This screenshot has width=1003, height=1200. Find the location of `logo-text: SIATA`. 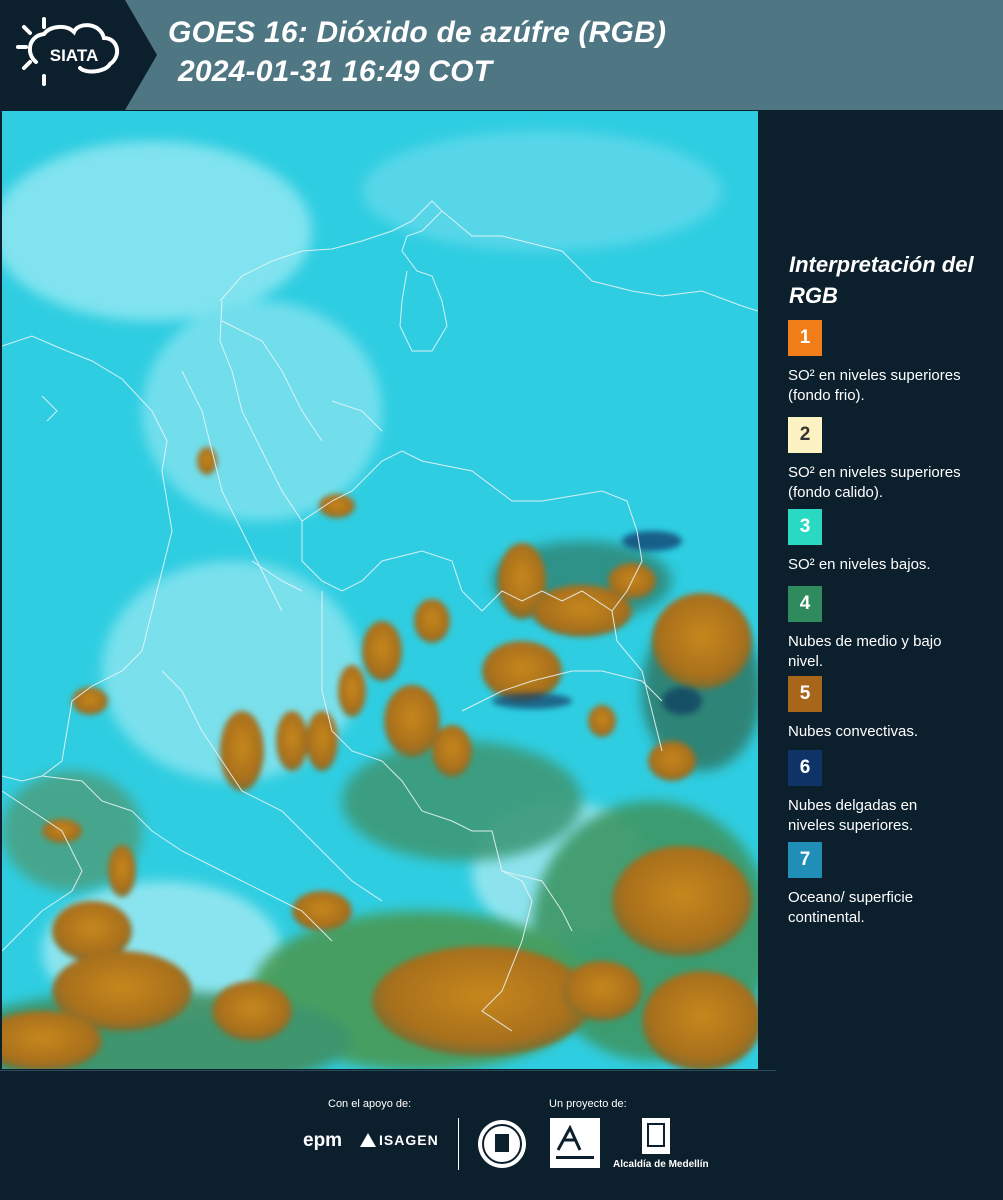

logo-text: SIATA is located at coordinates (74, 55).